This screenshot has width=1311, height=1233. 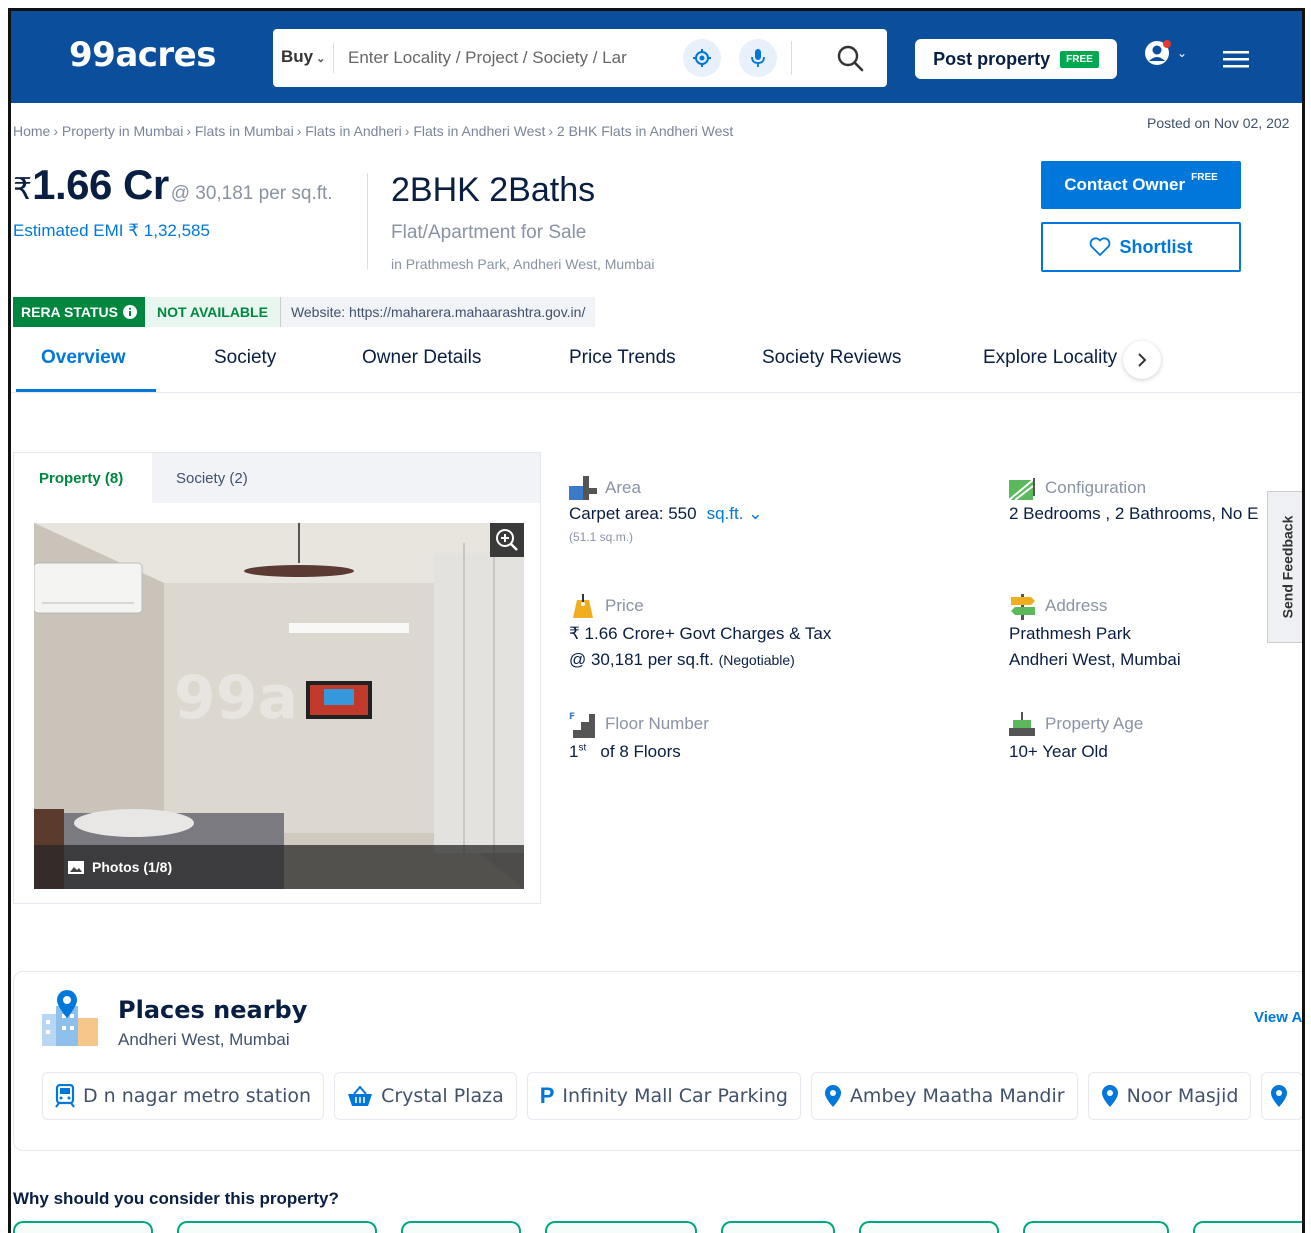 I want to click on detail-property-age: Property Age 10+ Year Old, so click(x=1076, y=736).